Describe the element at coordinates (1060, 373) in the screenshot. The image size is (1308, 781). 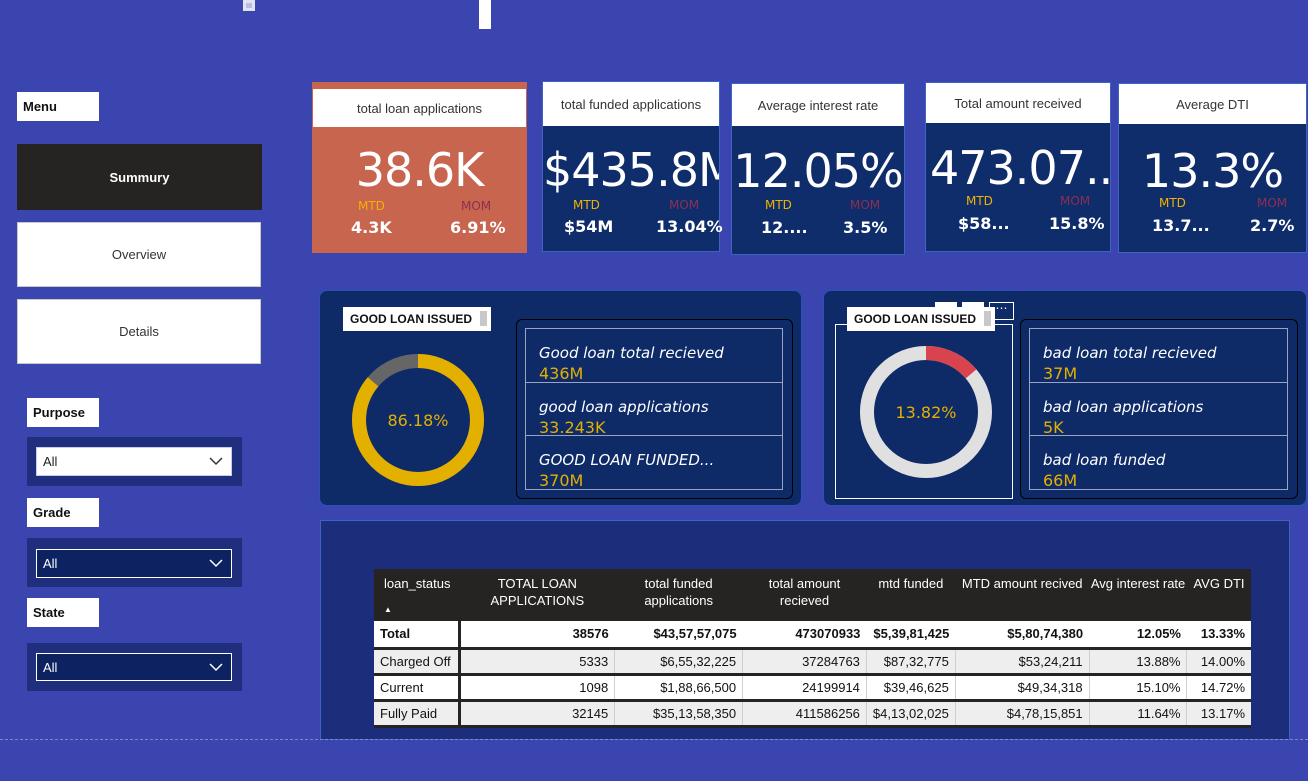
I see `card-value: 37M` at that location.